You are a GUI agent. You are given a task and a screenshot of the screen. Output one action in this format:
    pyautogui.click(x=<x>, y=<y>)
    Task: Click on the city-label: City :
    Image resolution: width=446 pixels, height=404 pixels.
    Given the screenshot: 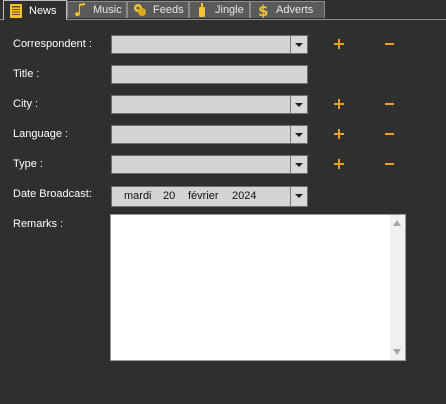 What is the action you would take?
    pyautogui.click(x=26, y=104)
    